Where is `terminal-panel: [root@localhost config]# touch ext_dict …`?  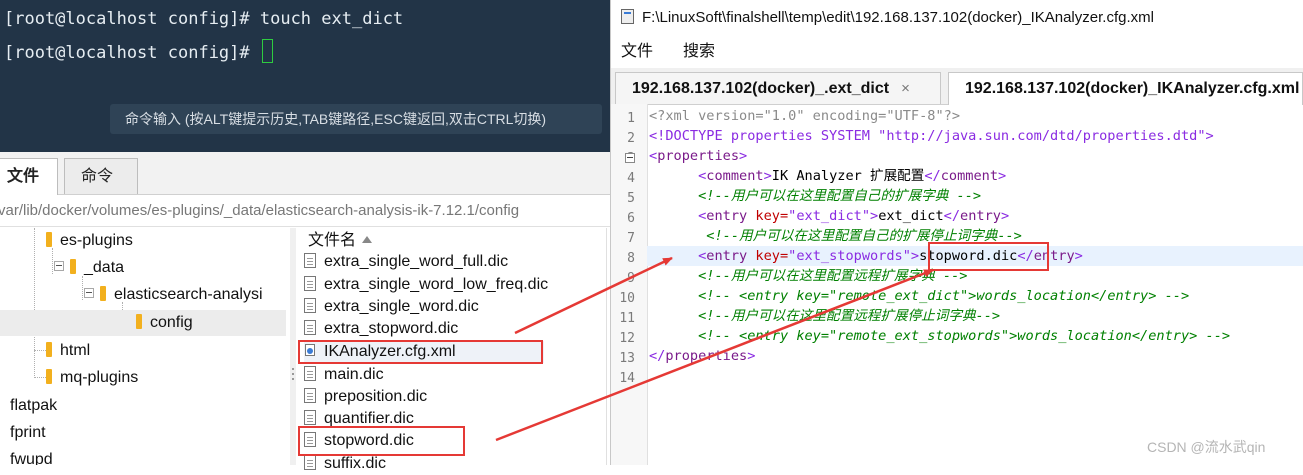 terminal-panel: [root@localhost config]# touch ext_dict … is located at coordinates (305, 76).